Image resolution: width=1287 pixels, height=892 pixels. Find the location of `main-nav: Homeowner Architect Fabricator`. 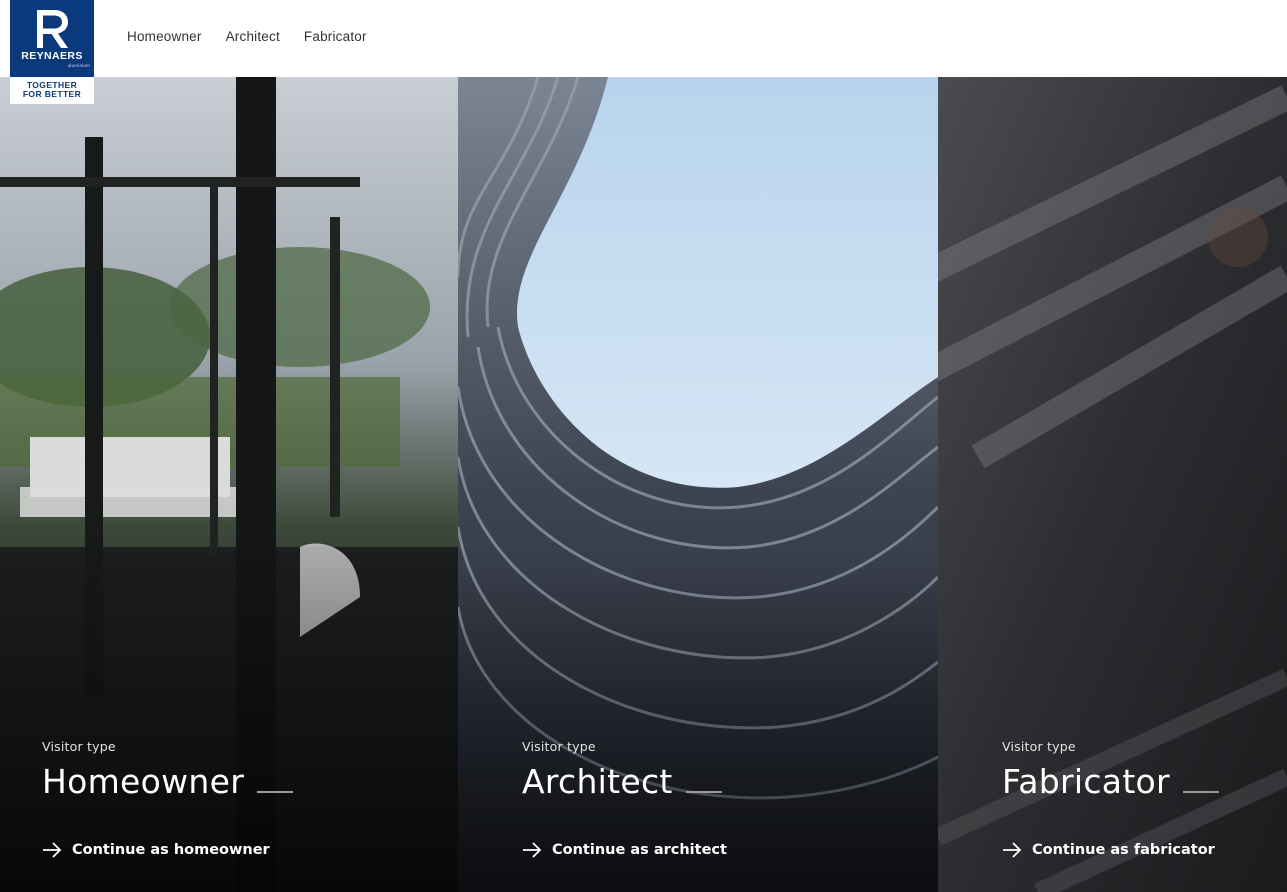

main-nav: Homeowner Architect Fabricator is located at coordinates (247, 36).